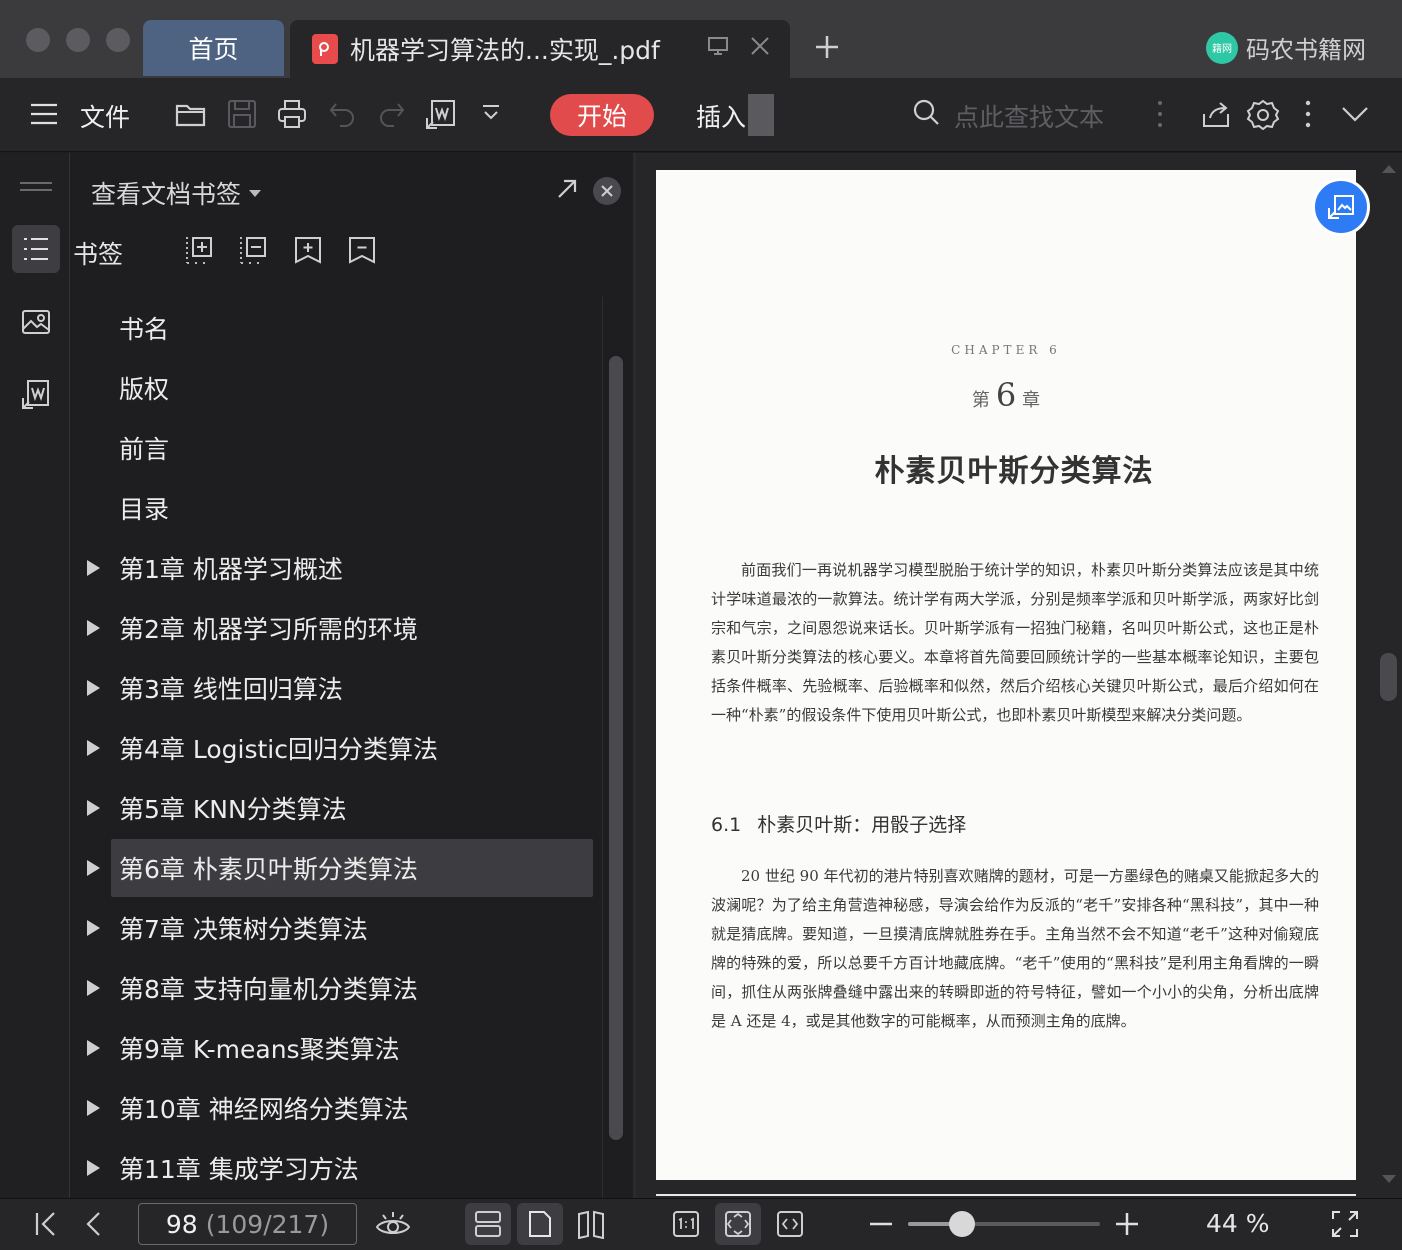 The height and width of the screenshot is (1250, 1402). Describe the element at coordinates (242, 114) in the screenshot. I see `save-icon` at that location.